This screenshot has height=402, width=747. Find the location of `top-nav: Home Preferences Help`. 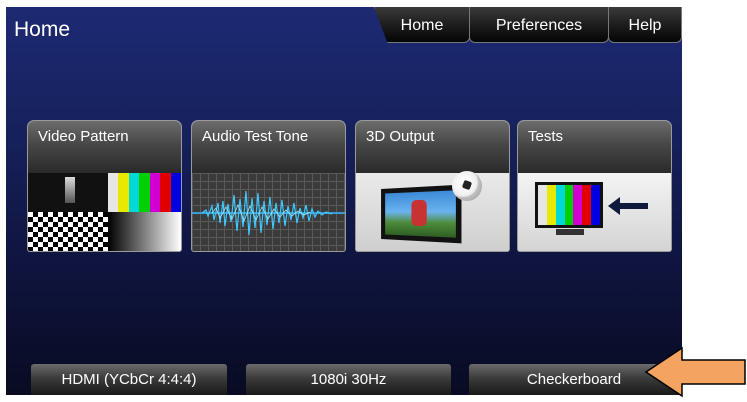

top-nav: Home Preferences Help is located at coordinates (528, 26).